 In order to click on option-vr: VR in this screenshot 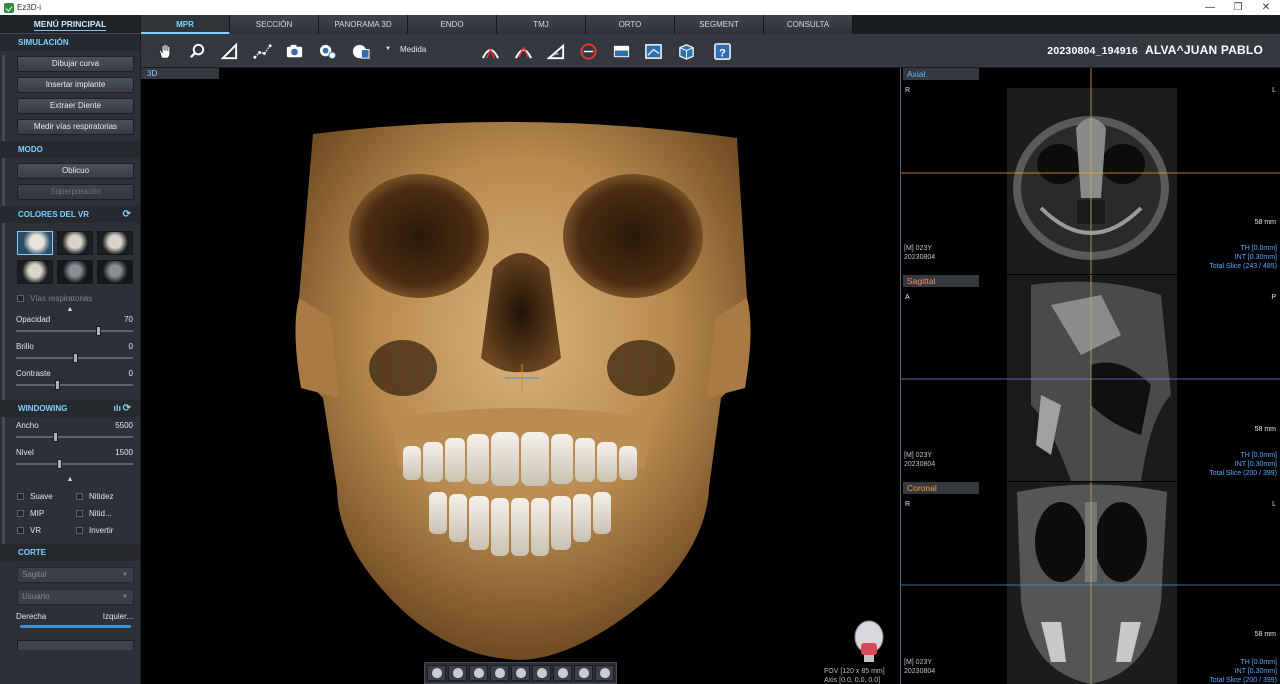, I will do `click(46, 530)`.